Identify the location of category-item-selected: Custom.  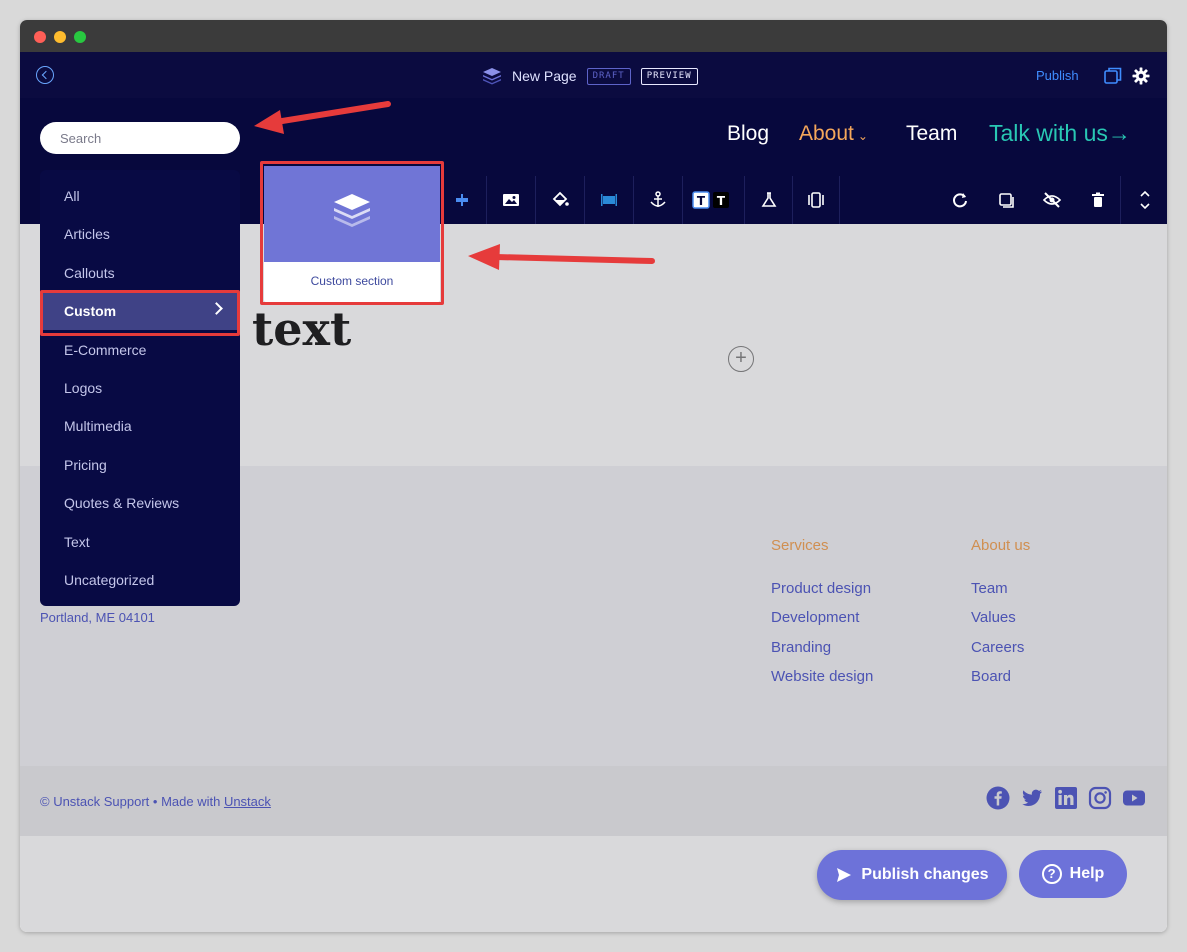
(140, 311).